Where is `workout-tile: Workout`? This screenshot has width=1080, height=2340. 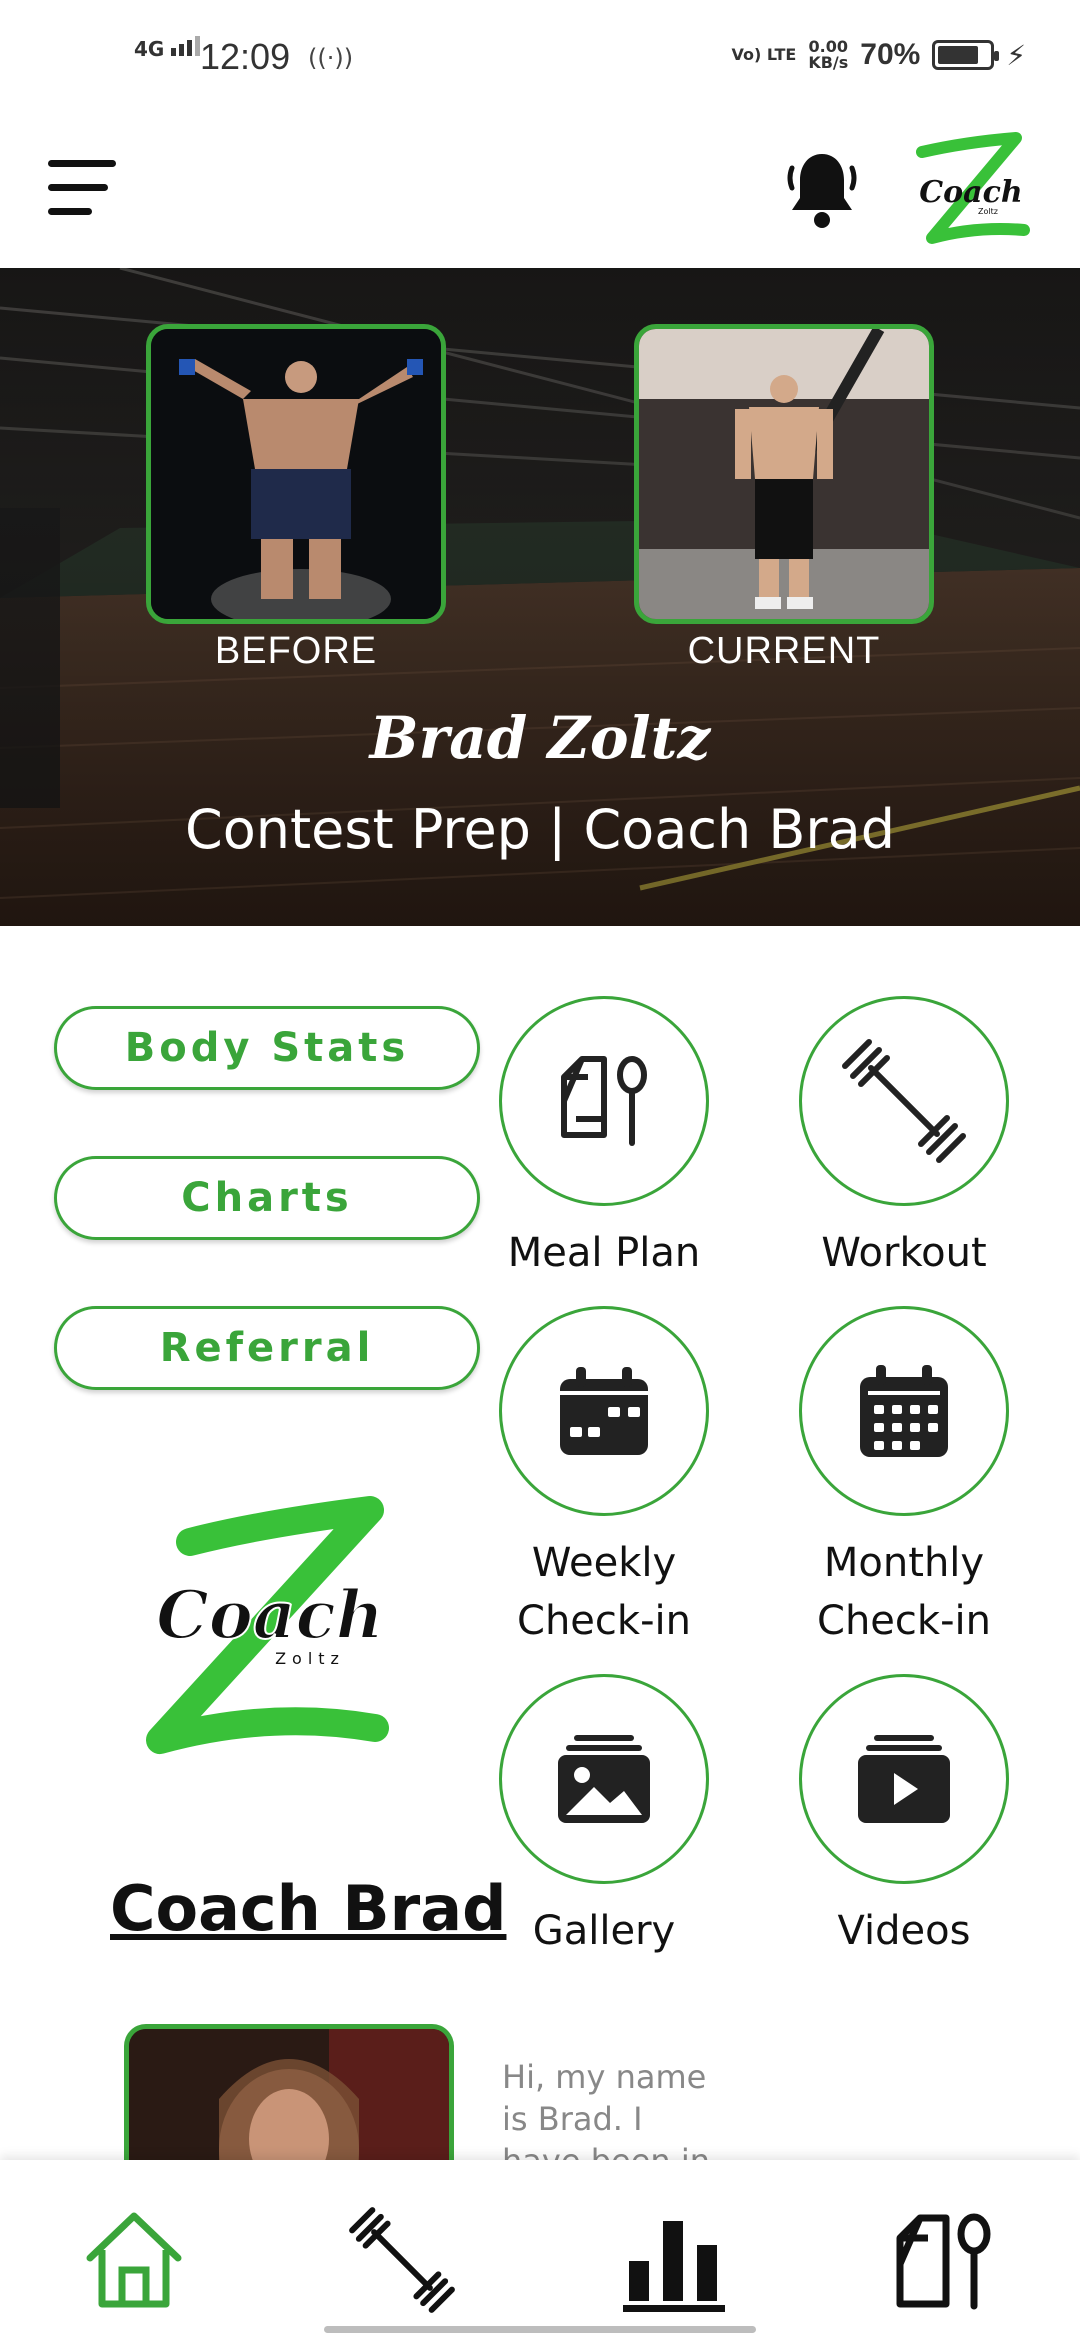
workout-tile: Workout is located at coordinates (904, 1139).